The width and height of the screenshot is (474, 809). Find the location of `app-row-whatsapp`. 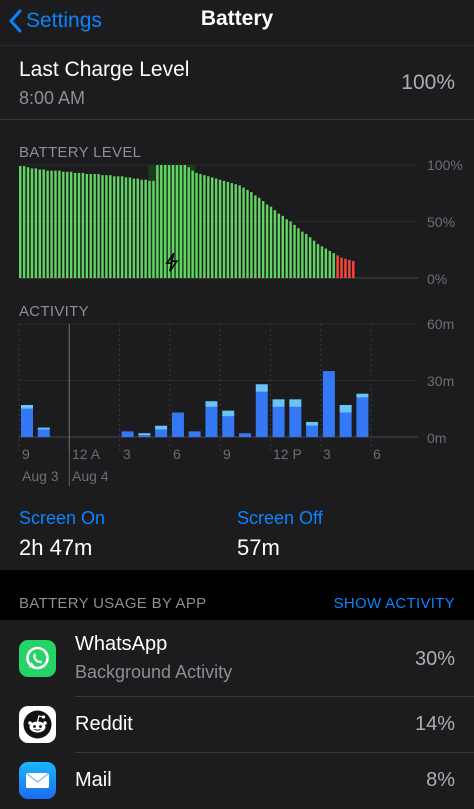

app-row-whatsapp is located at coordinates (237, 658).